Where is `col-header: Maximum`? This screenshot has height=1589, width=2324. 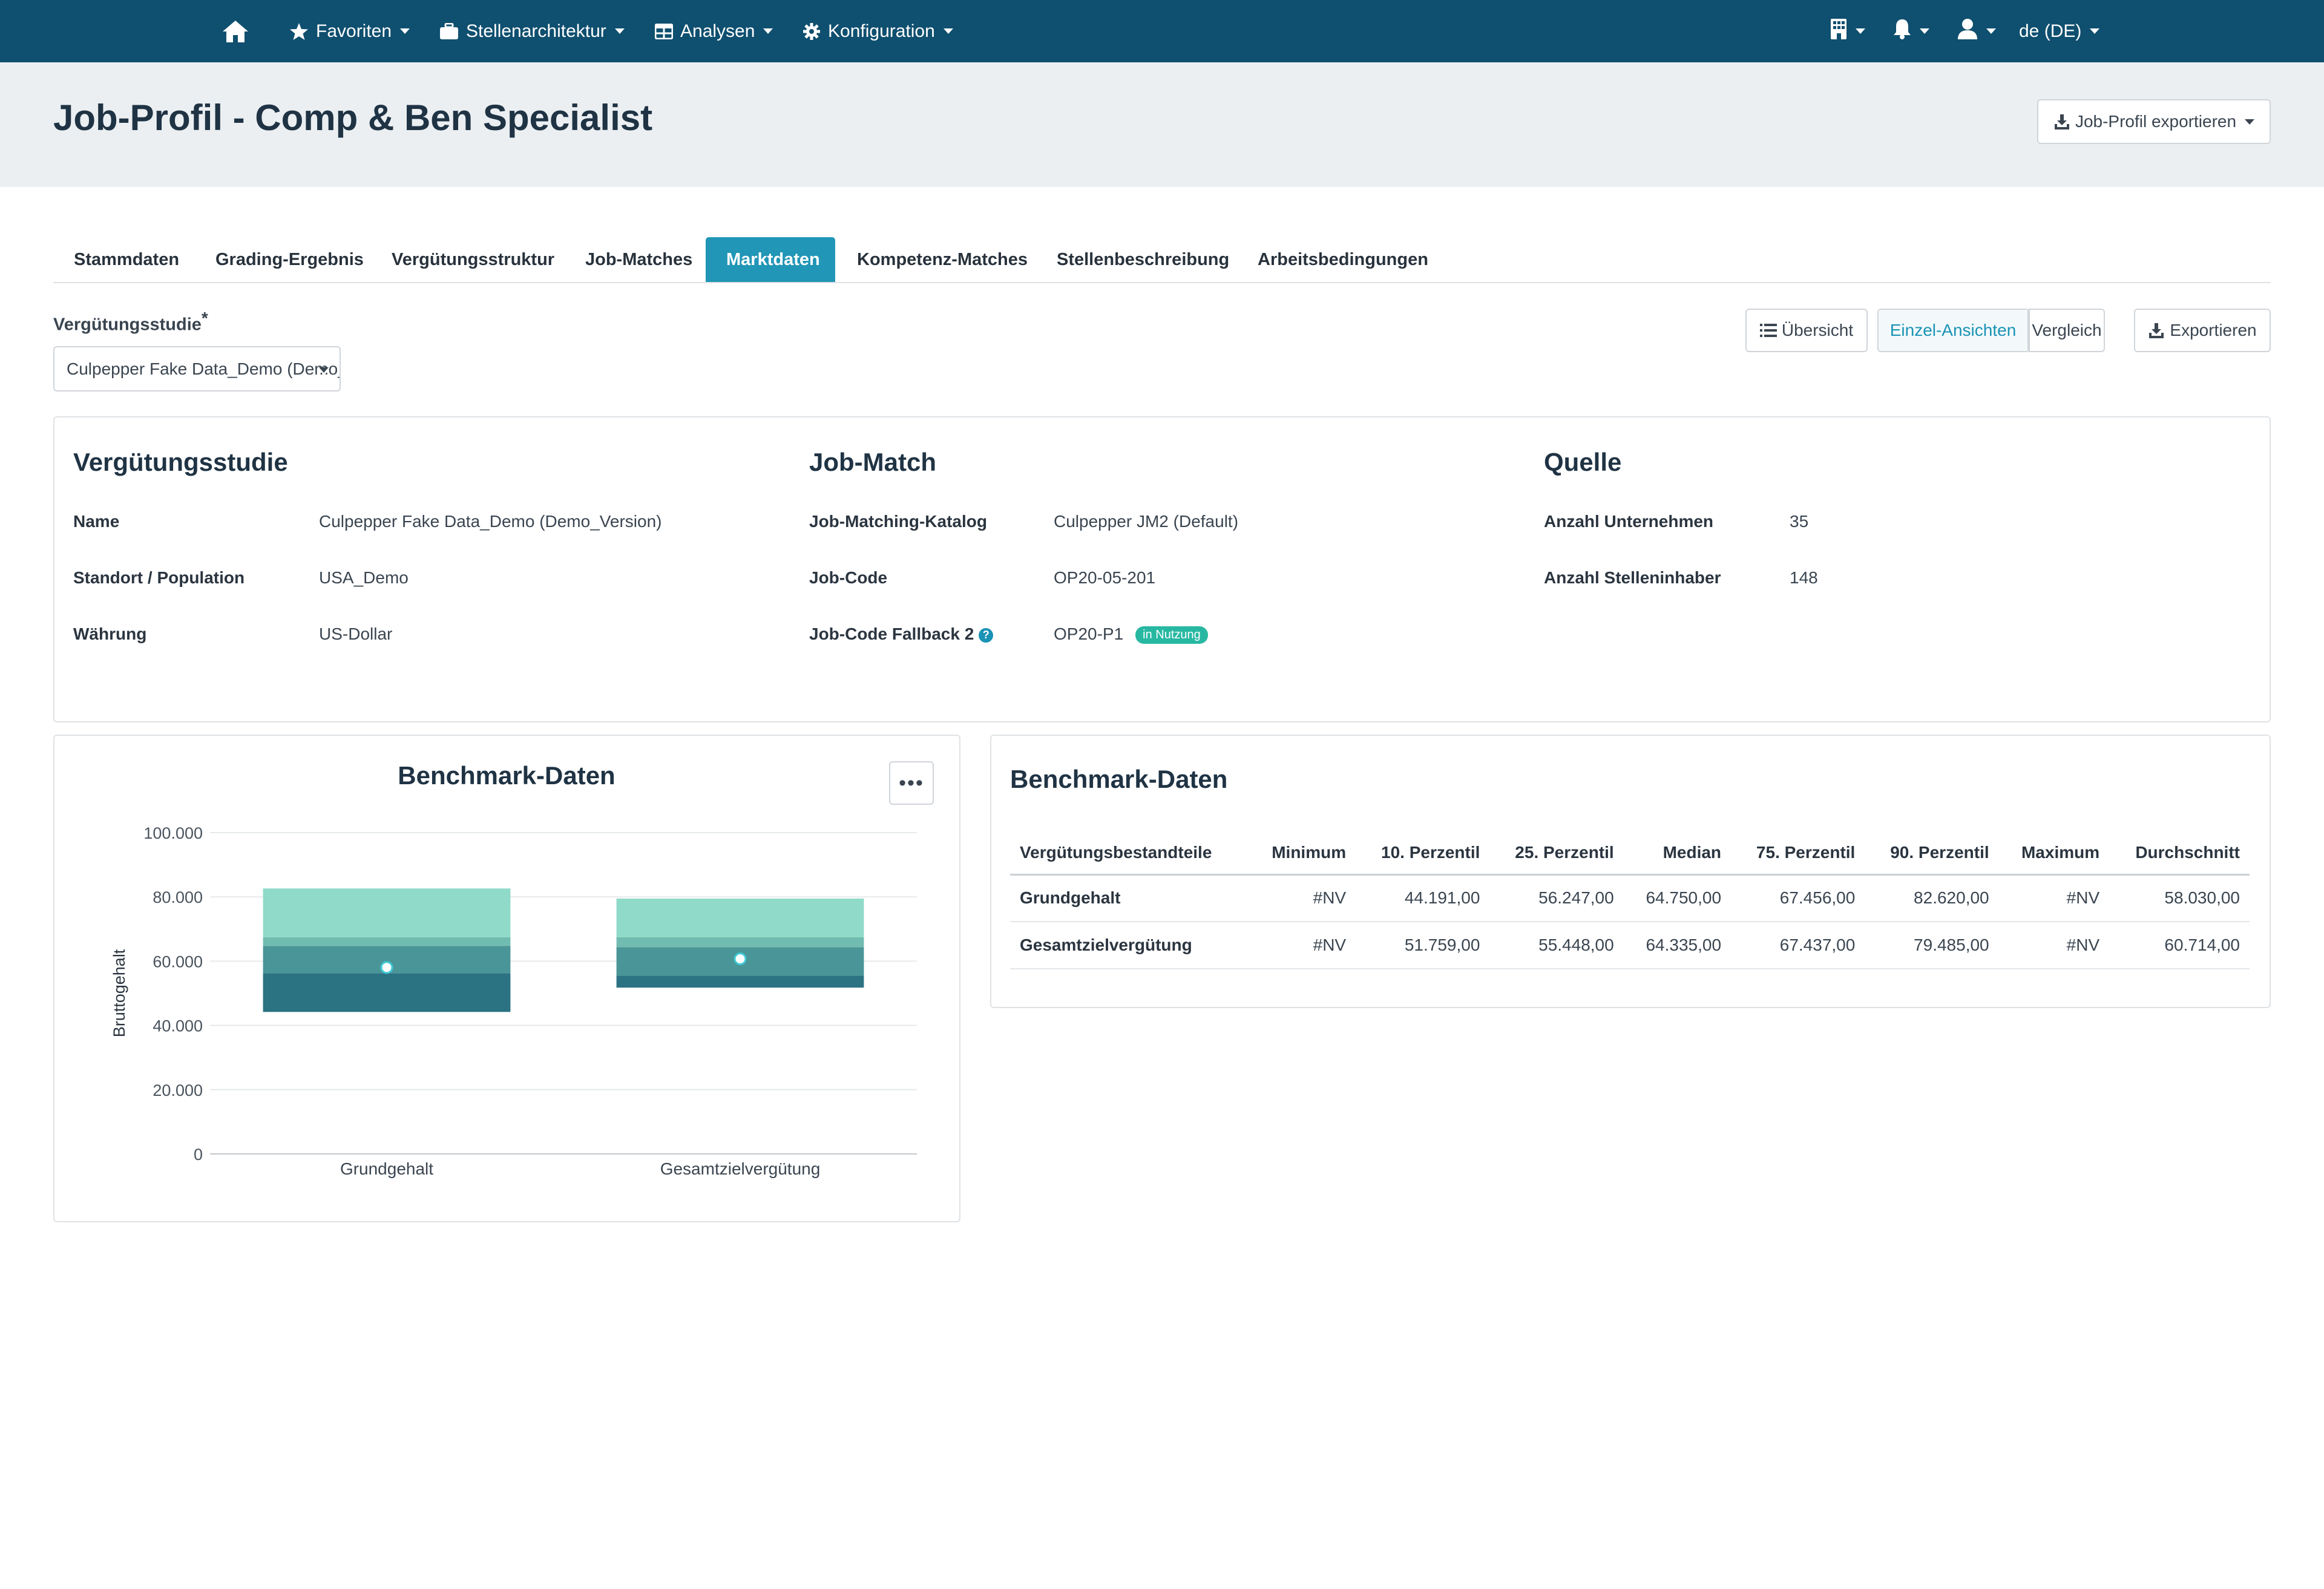 col-header: Maximum is located at coordinates (2054, 854).